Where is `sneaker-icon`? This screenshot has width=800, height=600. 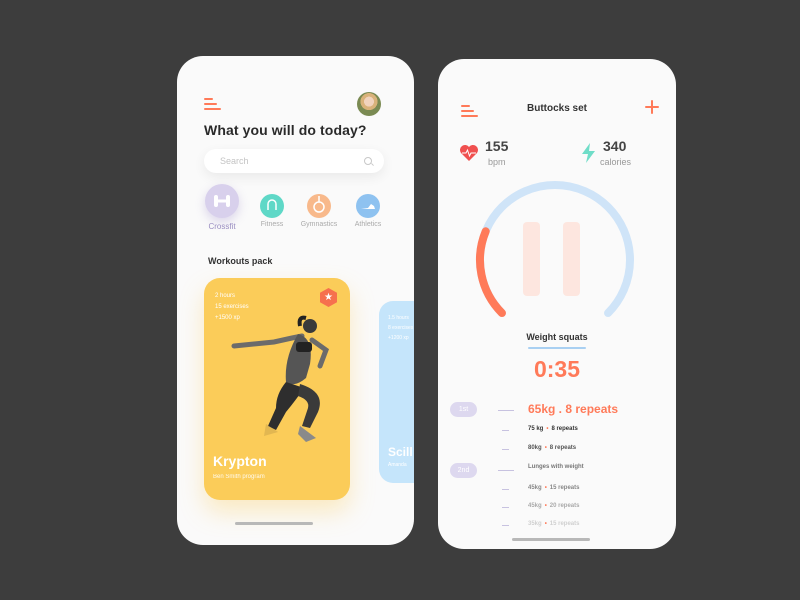 sneaker-icon is located at coordinates (368, 206).